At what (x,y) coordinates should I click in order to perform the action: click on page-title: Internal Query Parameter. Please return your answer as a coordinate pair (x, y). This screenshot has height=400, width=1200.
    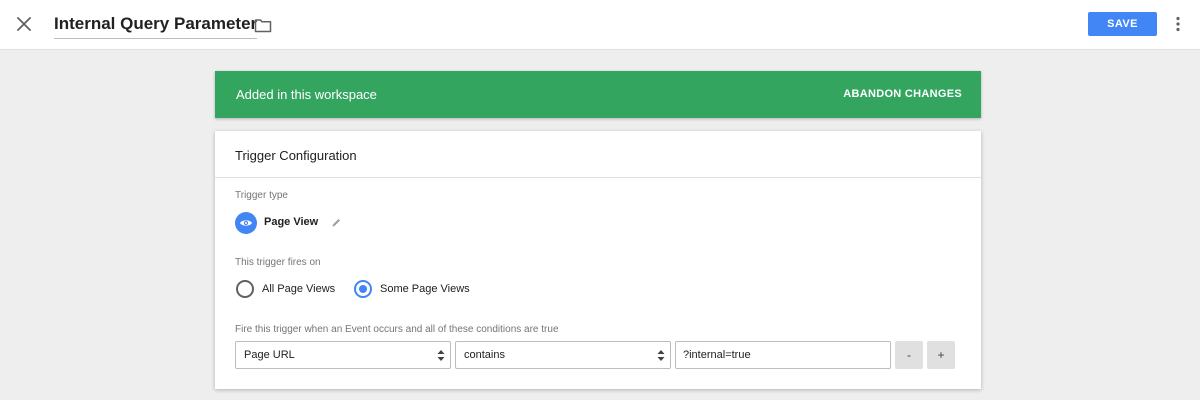
    Looking at the image, I should click on (156, 26).